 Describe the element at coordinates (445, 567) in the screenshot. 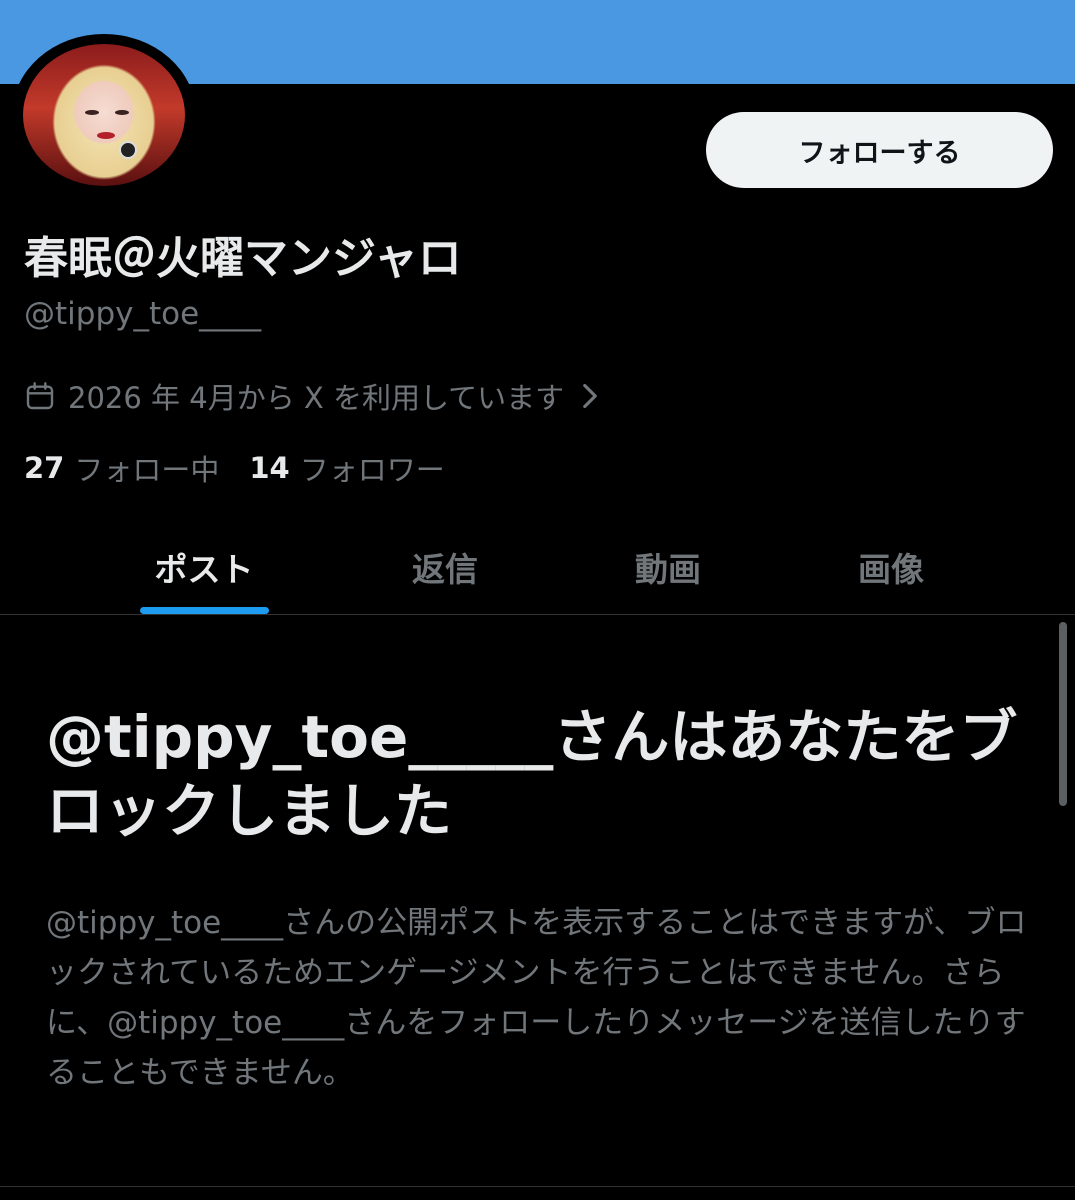

I see `tab-replies: 返信` at that location.